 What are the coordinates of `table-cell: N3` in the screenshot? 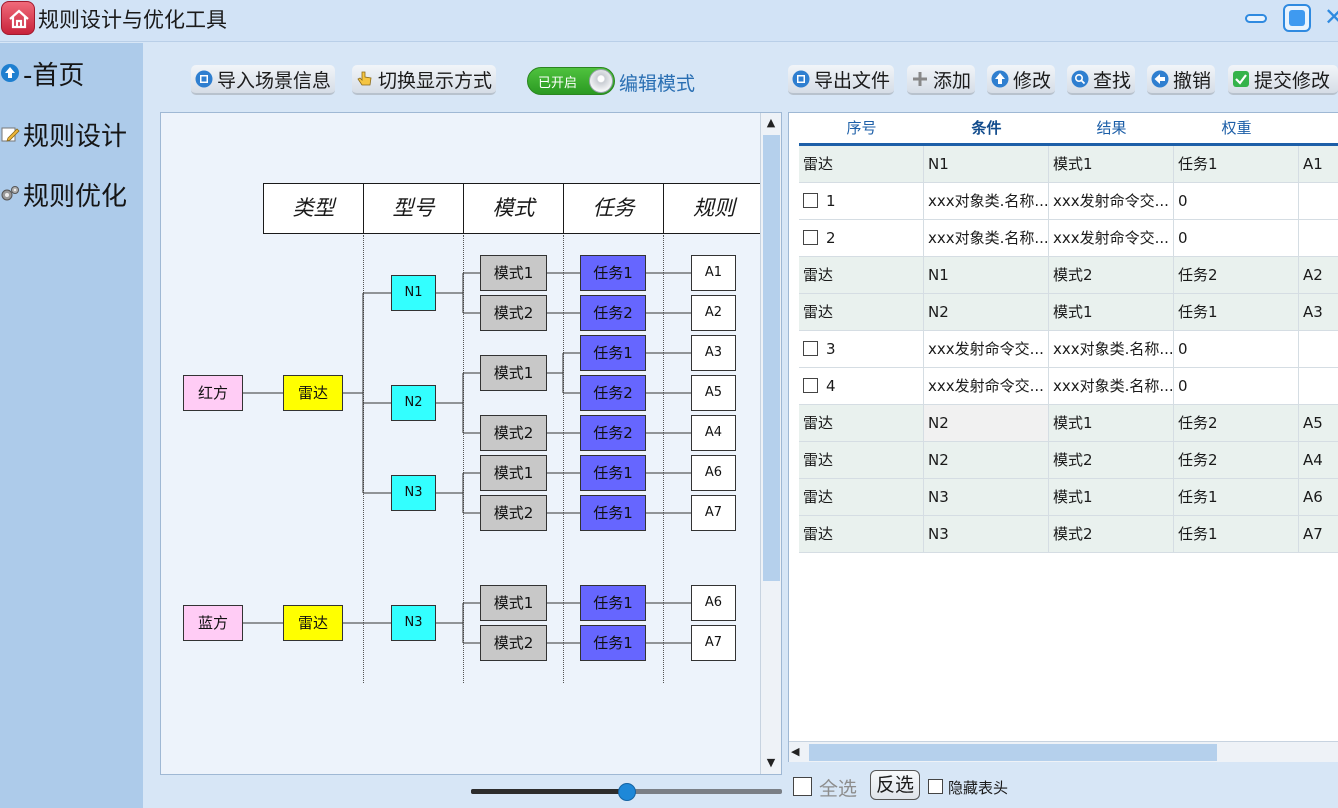 It's located at (986, 497).